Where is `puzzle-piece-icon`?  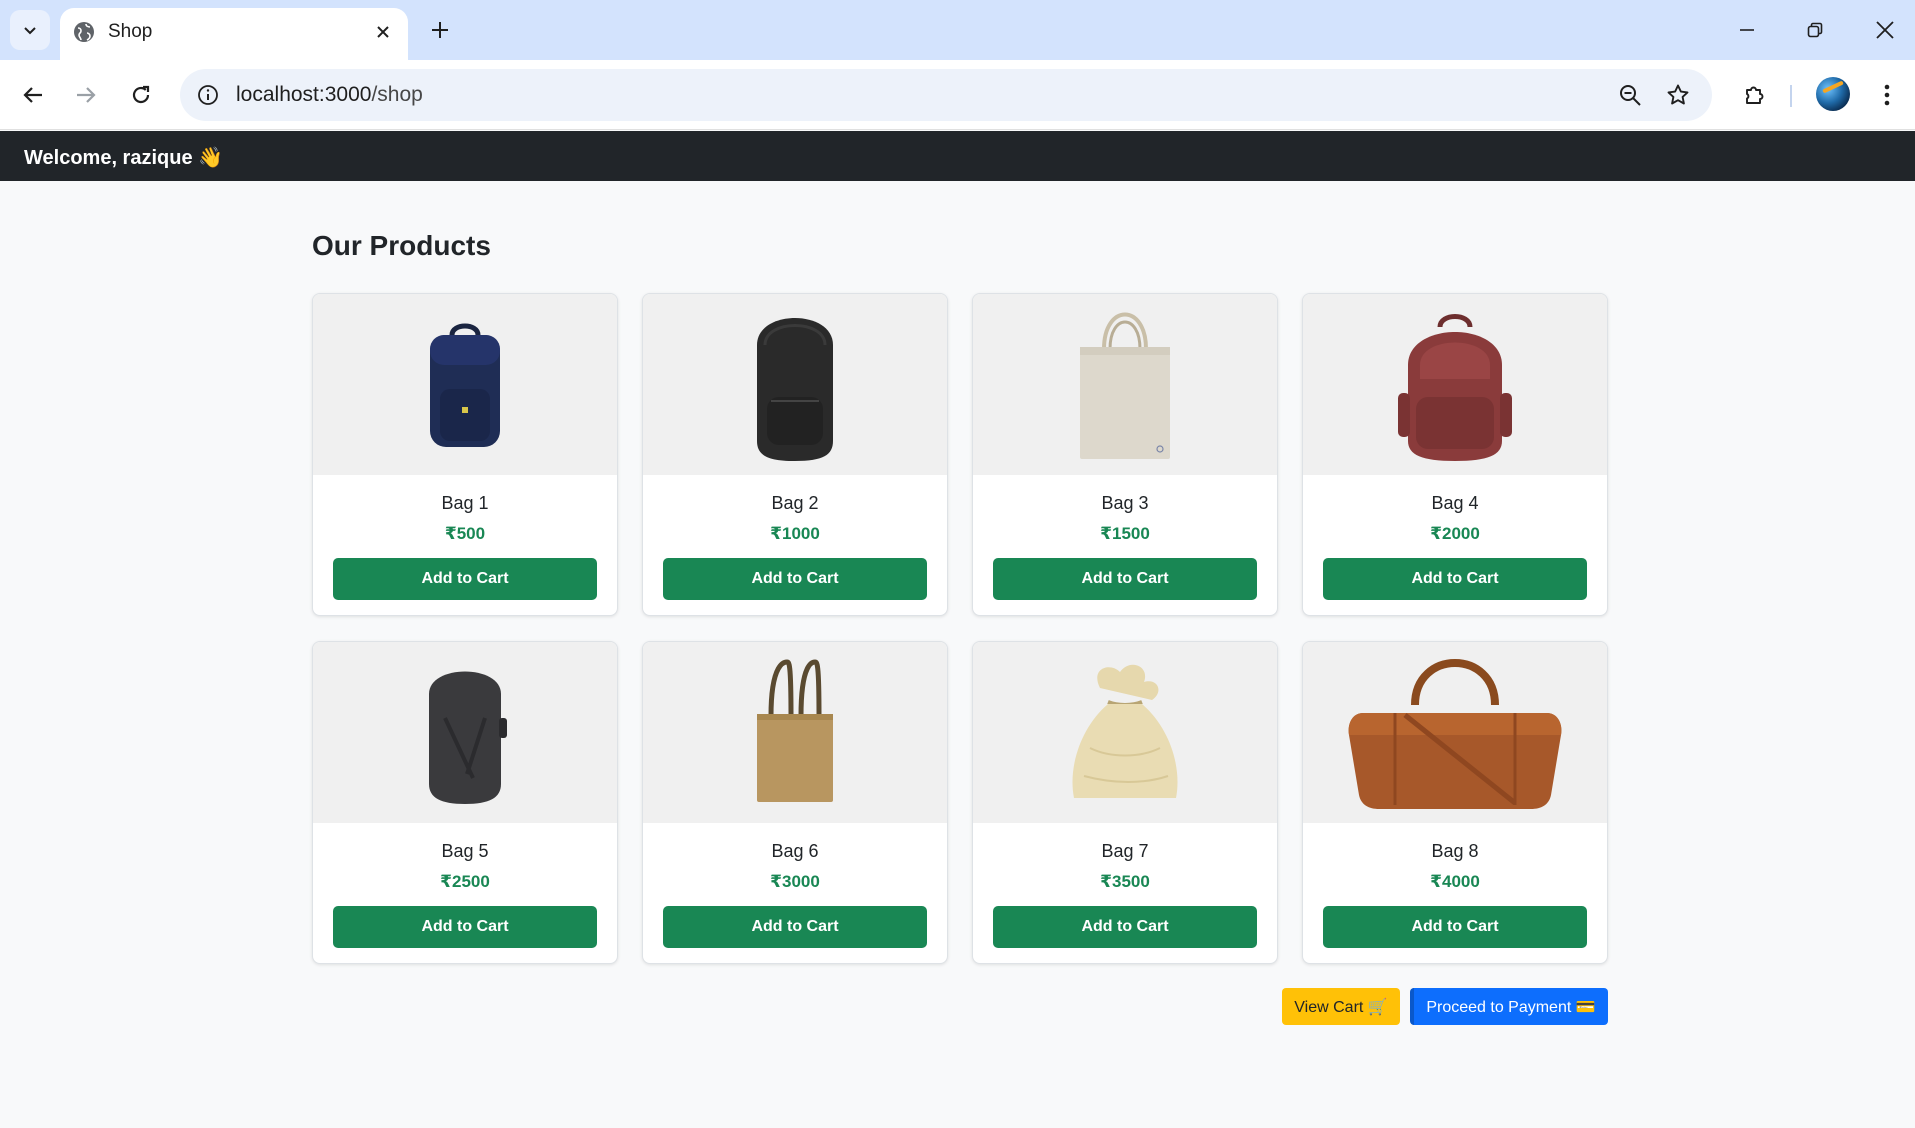
puzzle-piece-icon is located at coordinates (1755, 95).